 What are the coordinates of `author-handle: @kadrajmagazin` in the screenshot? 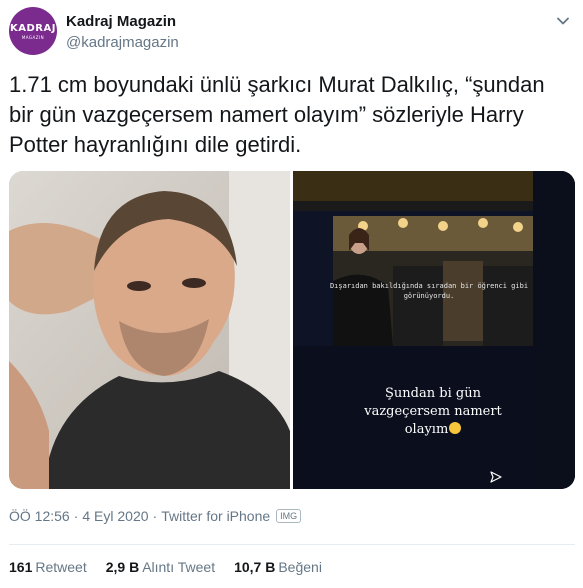 It's located at (122, 42).